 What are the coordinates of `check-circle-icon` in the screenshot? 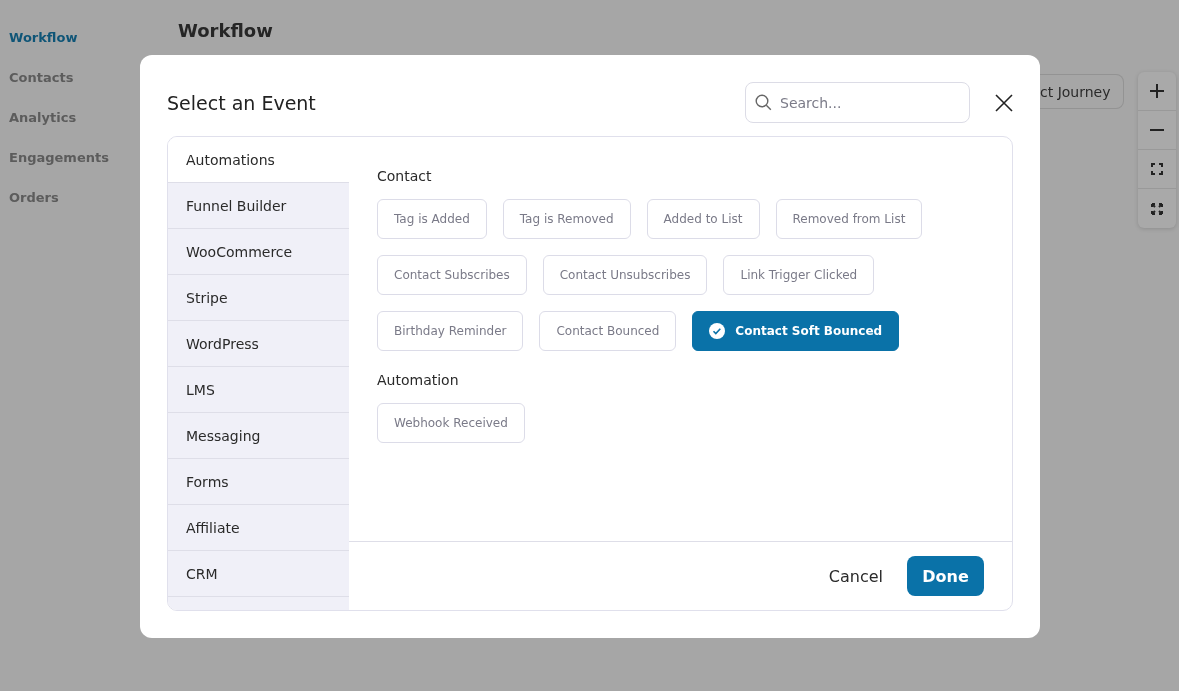 It's located at (717, 331).